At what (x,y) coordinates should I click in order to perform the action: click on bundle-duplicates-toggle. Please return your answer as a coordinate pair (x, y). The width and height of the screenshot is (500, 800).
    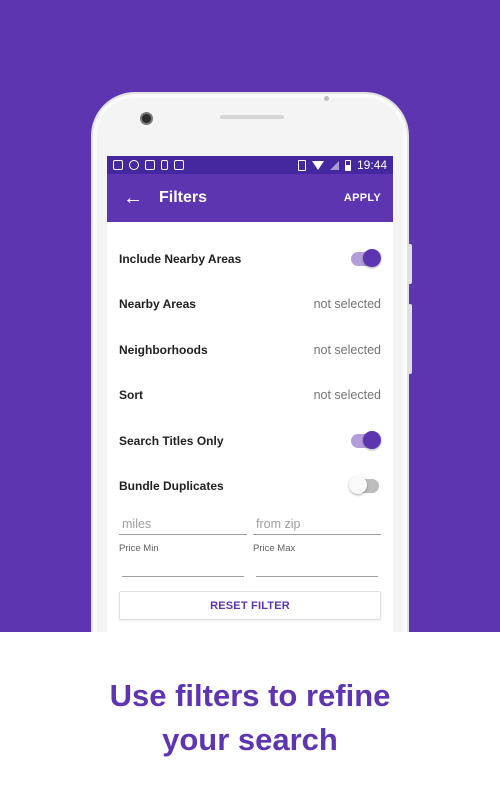
    Looking at the image, I should click on (364, 485).